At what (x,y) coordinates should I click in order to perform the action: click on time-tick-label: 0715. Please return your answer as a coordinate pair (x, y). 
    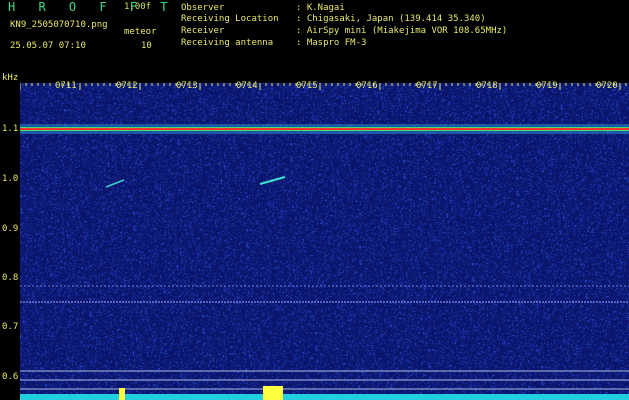
    Looking at the image, I should click on (307, 86).